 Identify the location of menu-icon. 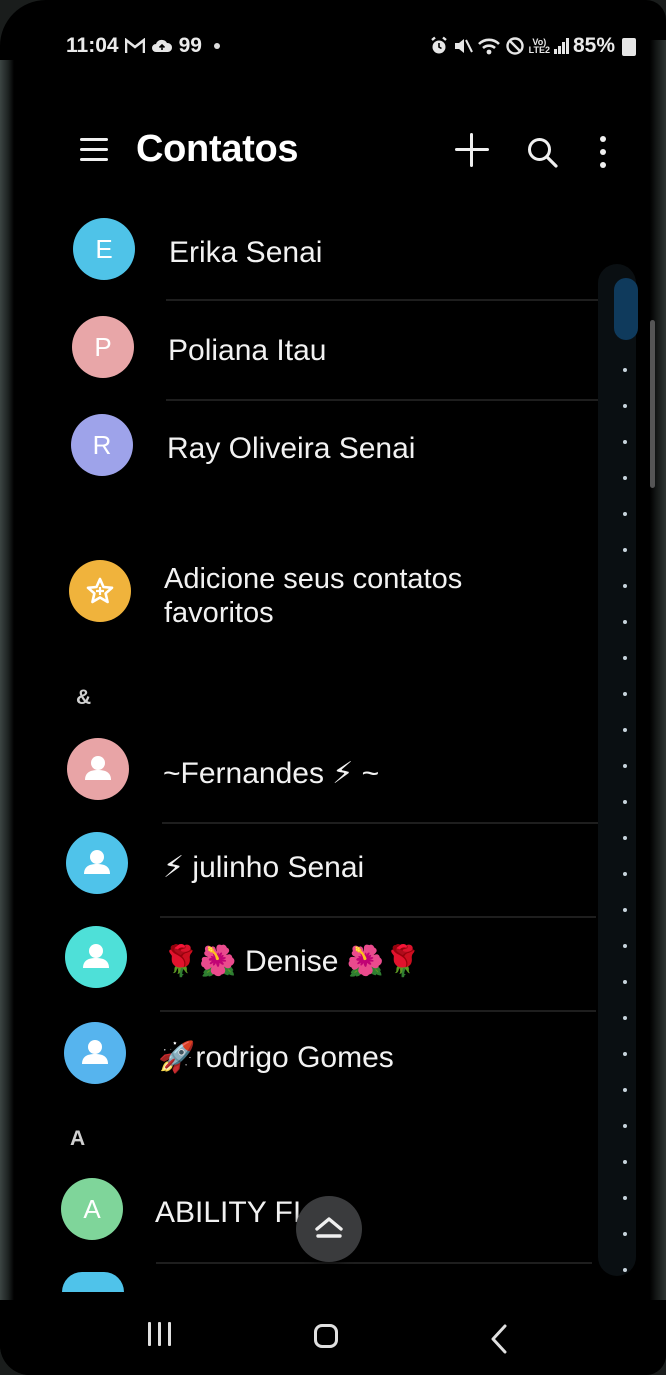
(94, 150).